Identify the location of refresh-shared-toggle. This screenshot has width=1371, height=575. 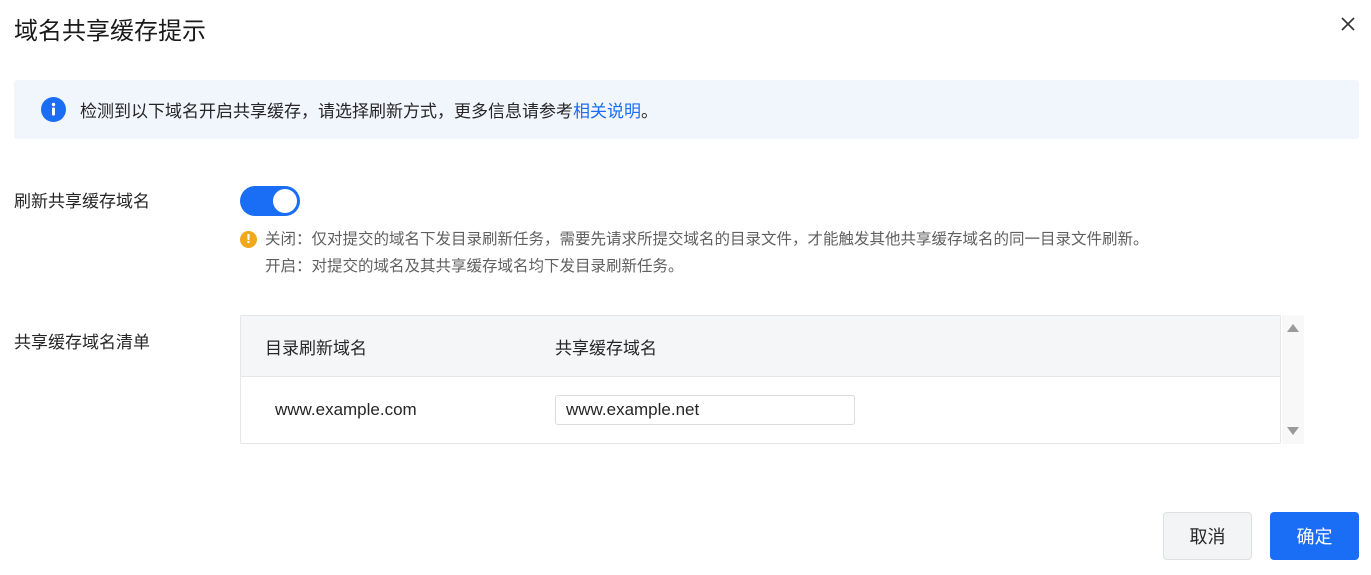
(270, 201).